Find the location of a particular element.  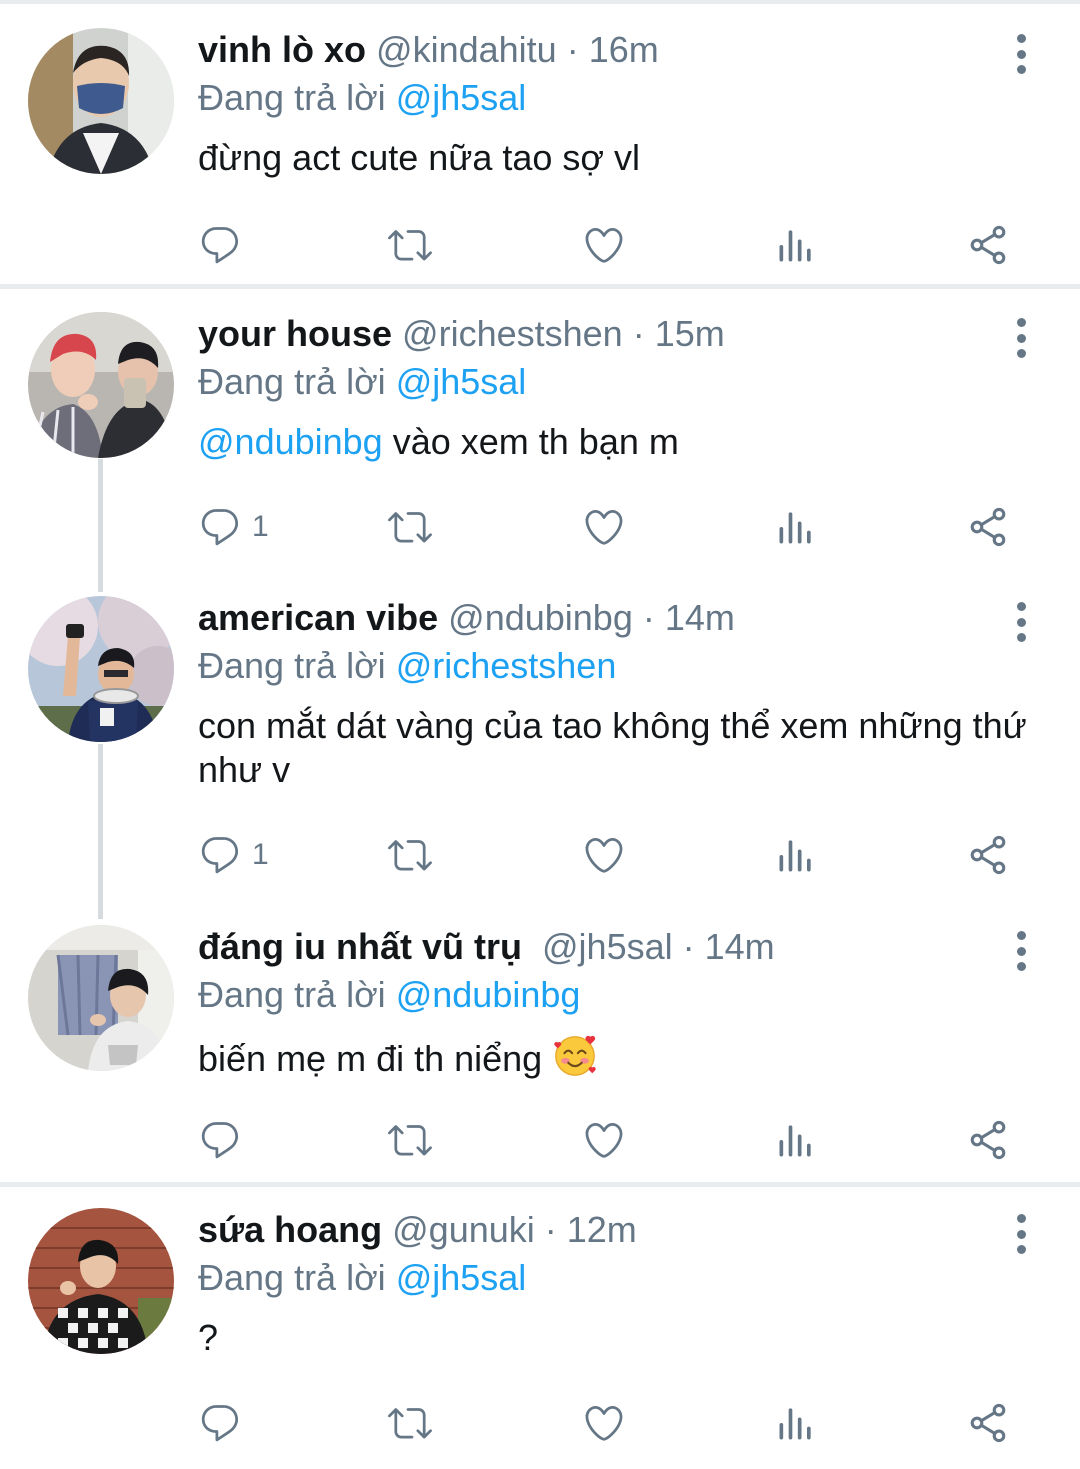

author-name: your house is located at coordinates (295, 333).